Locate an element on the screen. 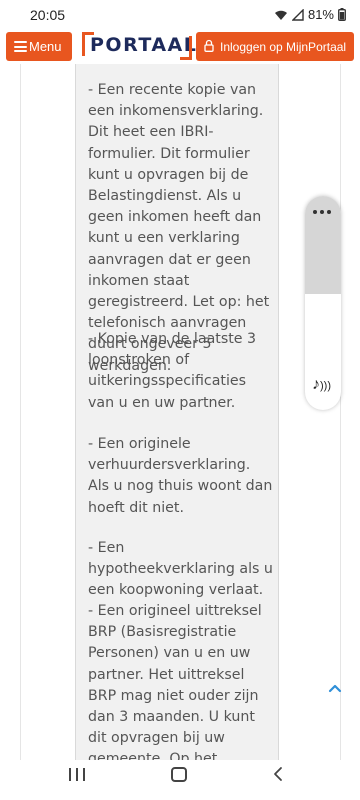 This screenshot has height=800, width=360. site-header: Menu PORTAAL Inloggen op MijnPortaal is located at coordinates (180, 47).